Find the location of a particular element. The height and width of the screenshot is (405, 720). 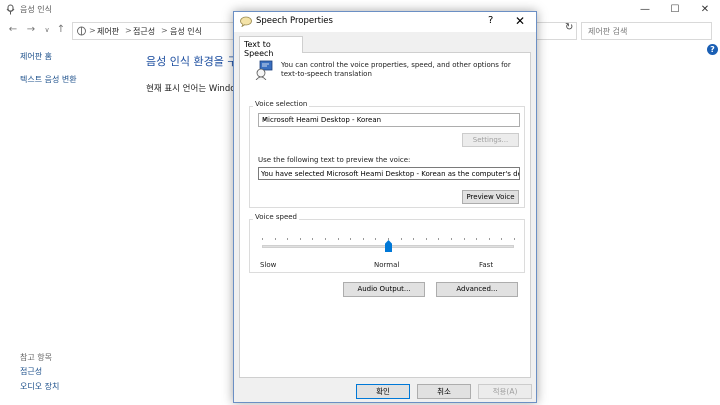

speed-slow-label: Slow is located at coordinates (268, 265).